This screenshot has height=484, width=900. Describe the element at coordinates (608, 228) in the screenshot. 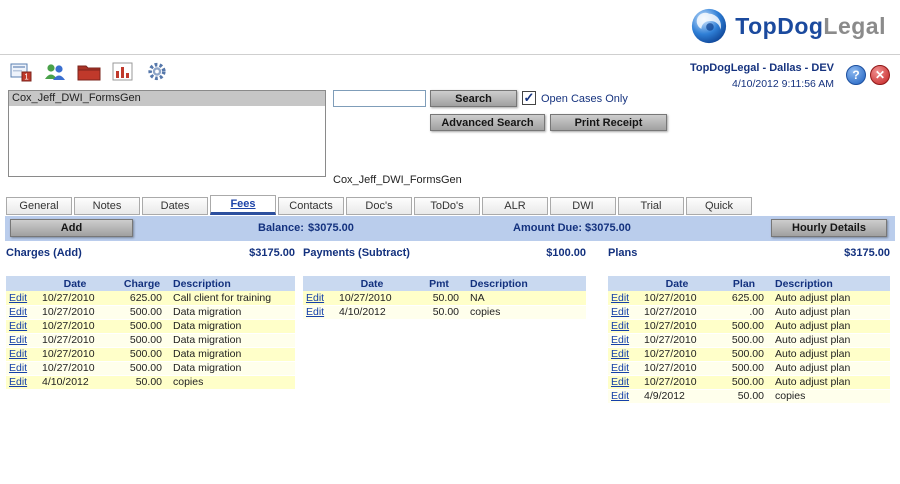

I see `amount-due-value: $3075.00` at that location.